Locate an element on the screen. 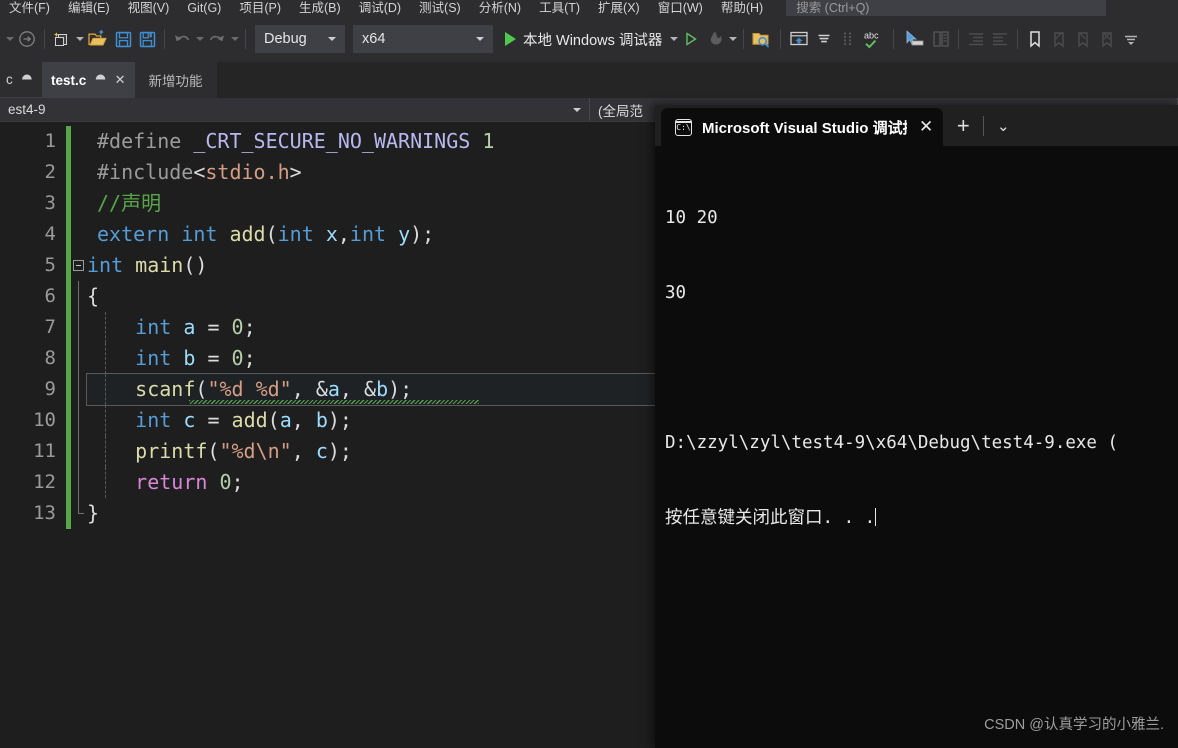 Image resolution: width=1178 pixels, height=748 pixels. bookmark-icon is located at coordinates (1035, 39).